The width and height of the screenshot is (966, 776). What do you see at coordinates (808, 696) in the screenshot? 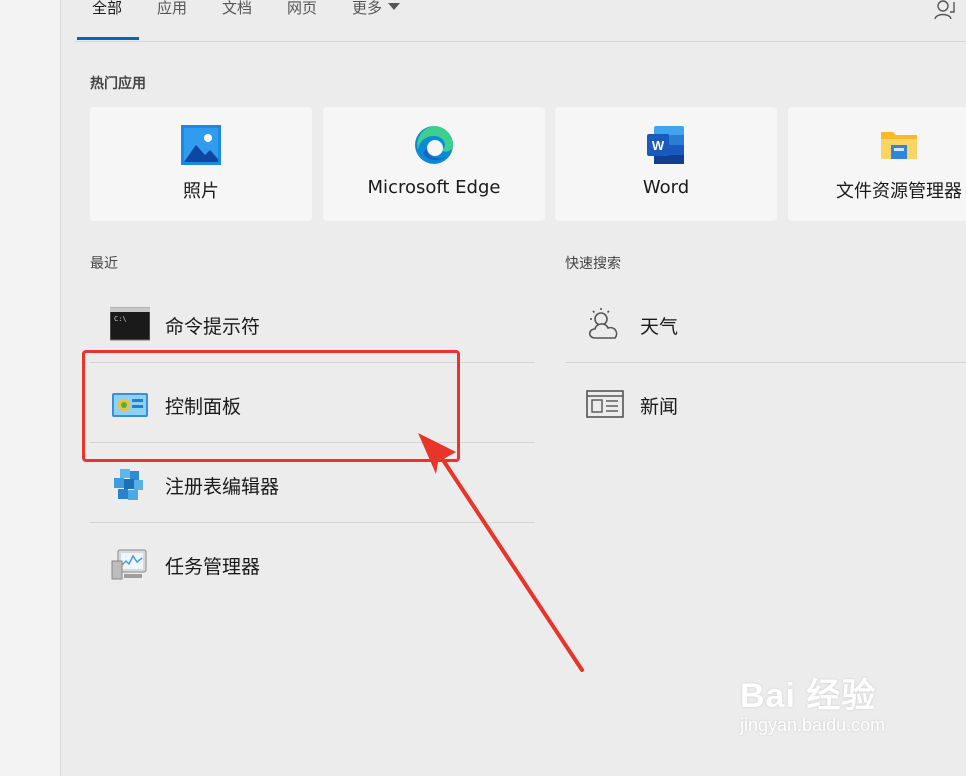
I see `watermark-main-text: Bai 经验` at bounding box center [808, 696].